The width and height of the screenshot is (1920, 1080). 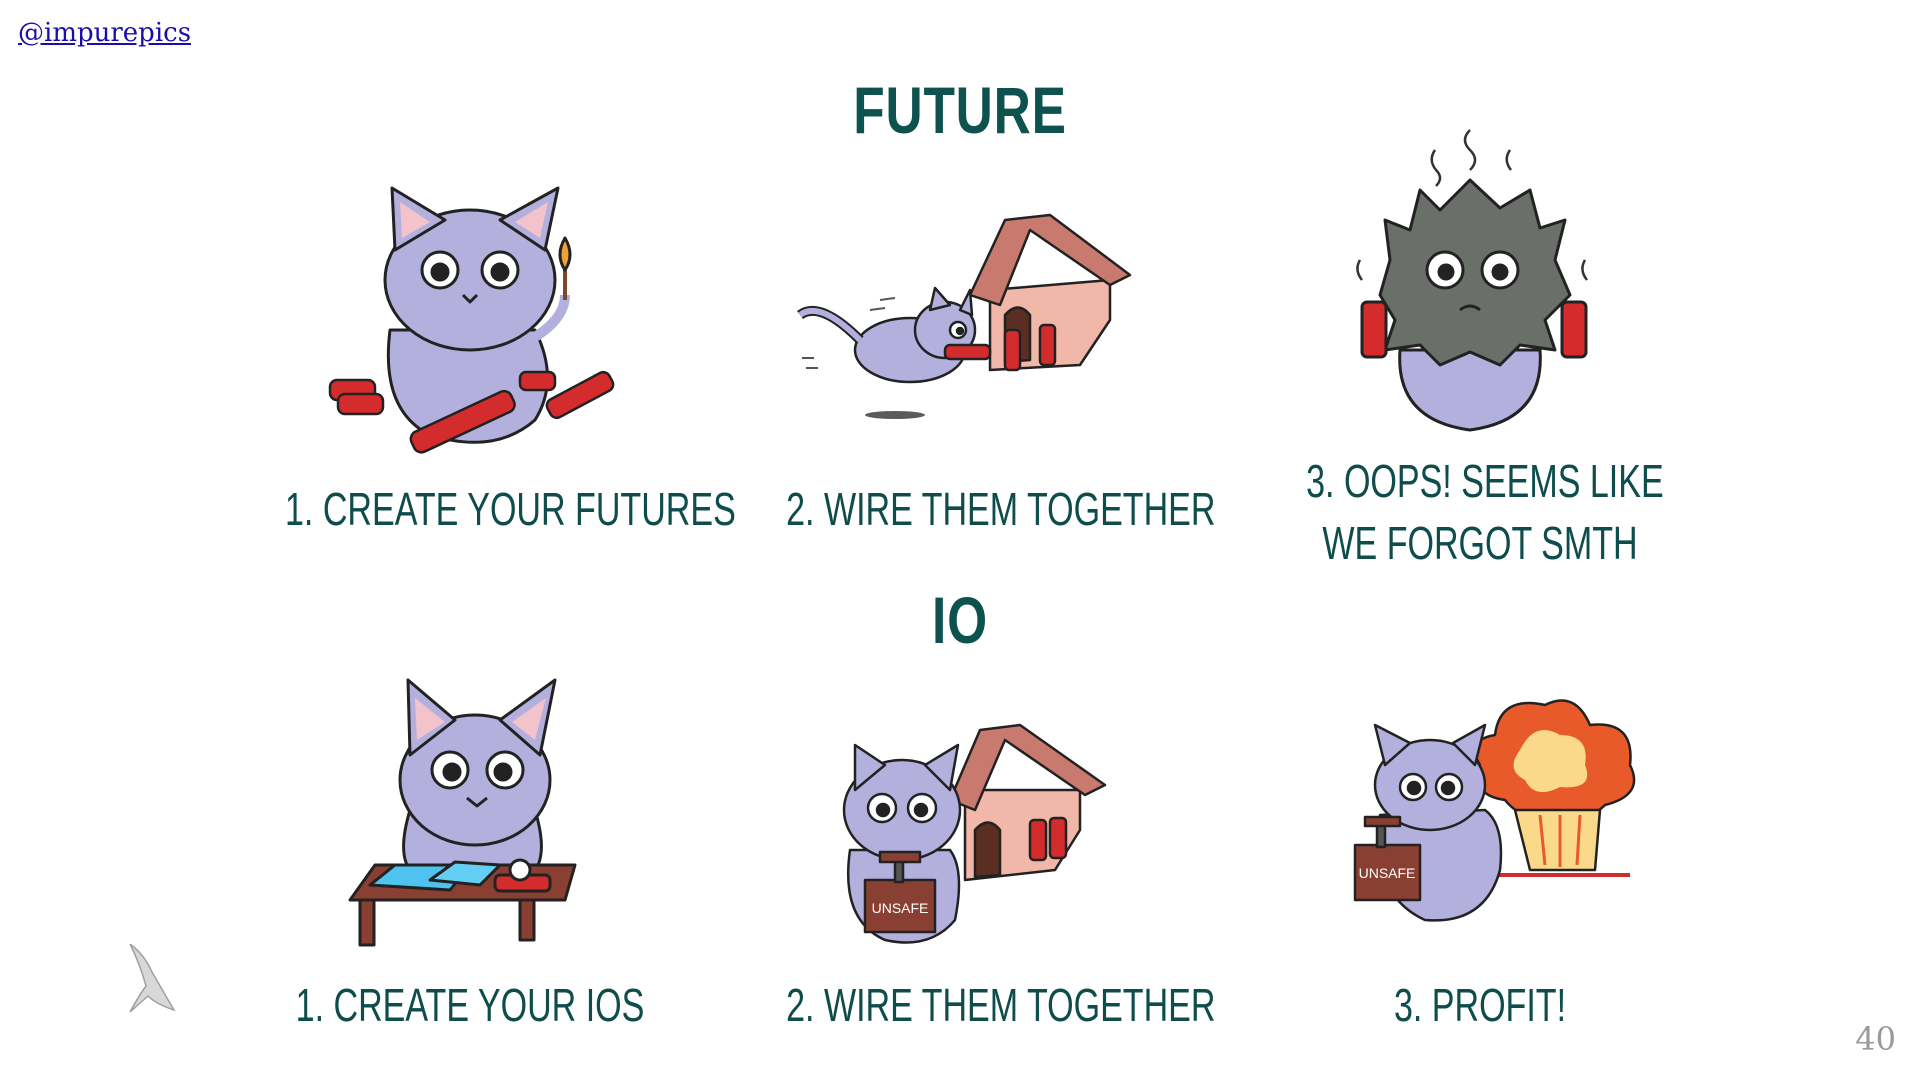 I want to click on cat-running-doghouse-illustration, so click(x=964, y=316).